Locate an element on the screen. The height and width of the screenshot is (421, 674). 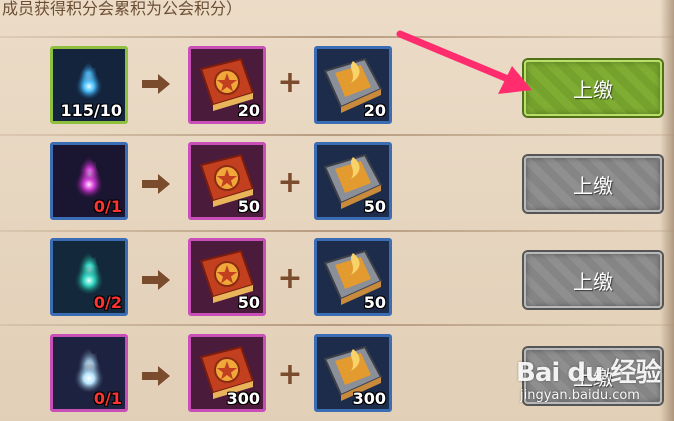
red-star-book-icon: 300 is located at coordinates (227, 373).